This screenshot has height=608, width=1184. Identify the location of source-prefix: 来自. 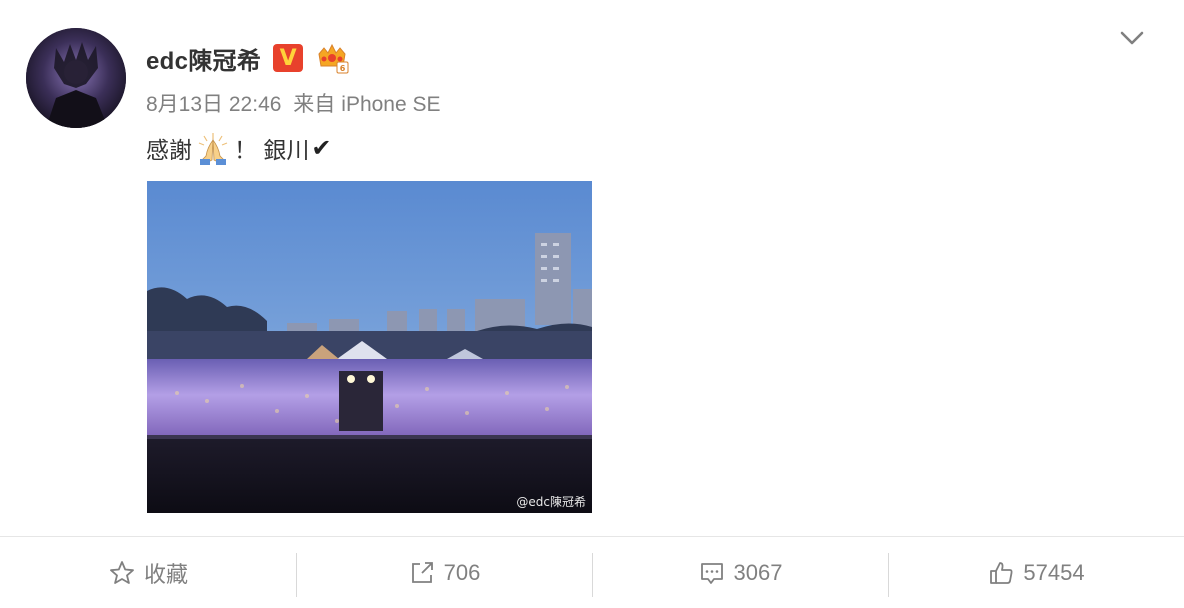
(314, 104).